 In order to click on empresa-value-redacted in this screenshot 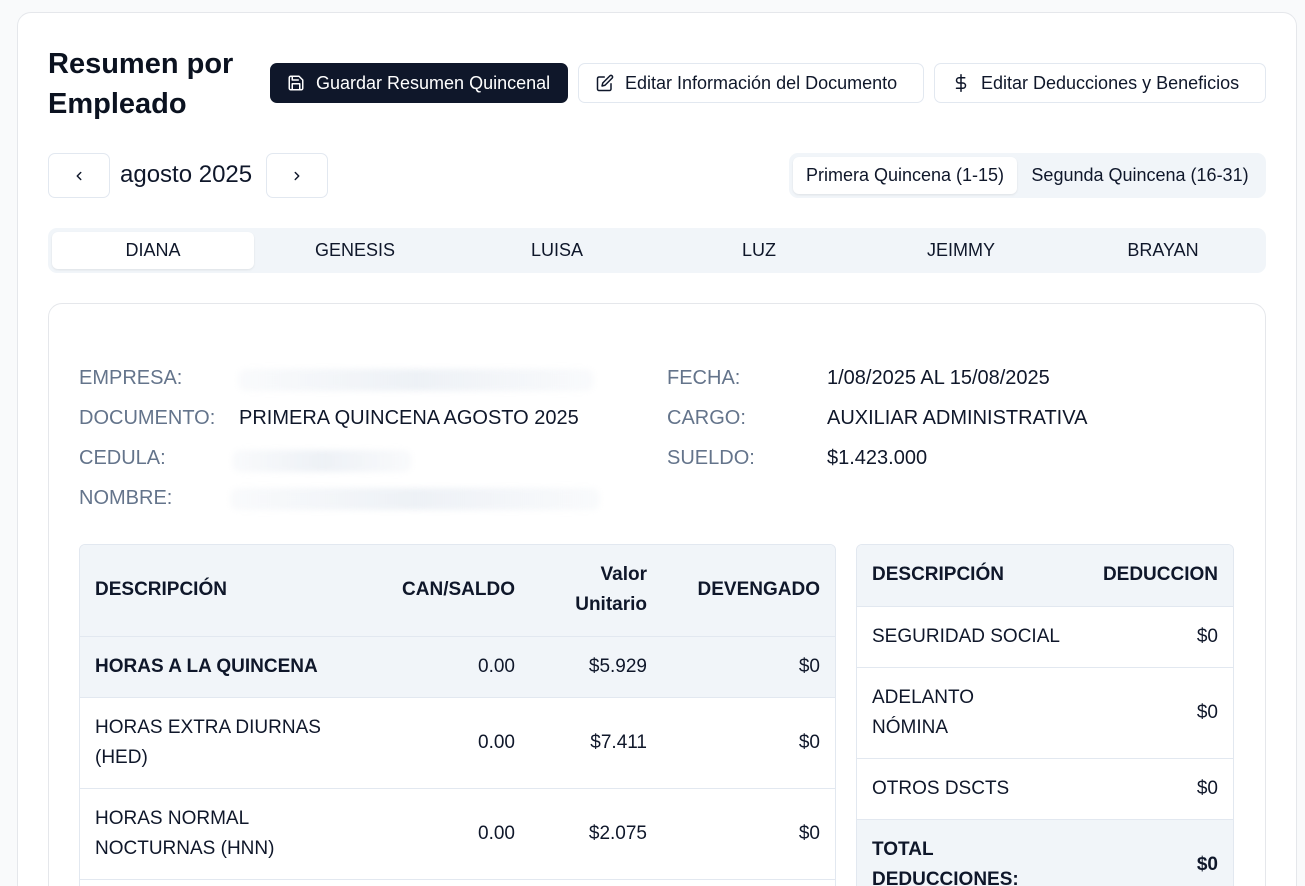, I will do `click(416, 380)`.